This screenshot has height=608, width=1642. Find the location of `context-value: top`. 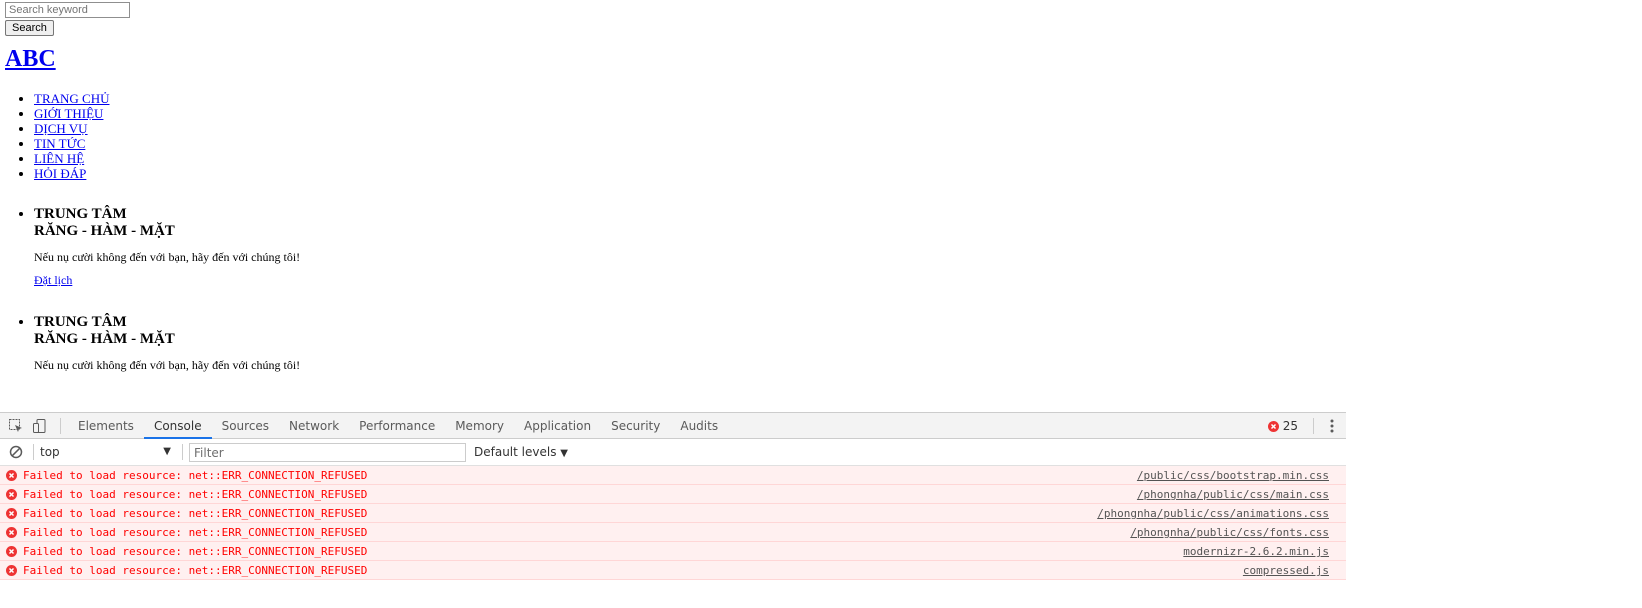

context-value: top is located at coordinates (50, 452).